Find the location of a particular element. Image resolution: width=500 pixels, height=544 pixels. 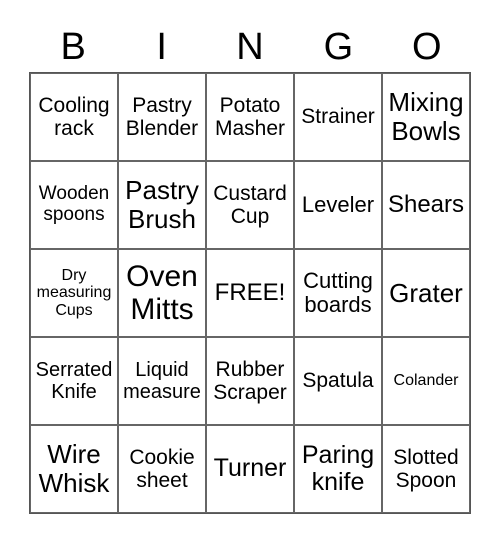

header-letter-g: G is located at coordinates (338, 47).